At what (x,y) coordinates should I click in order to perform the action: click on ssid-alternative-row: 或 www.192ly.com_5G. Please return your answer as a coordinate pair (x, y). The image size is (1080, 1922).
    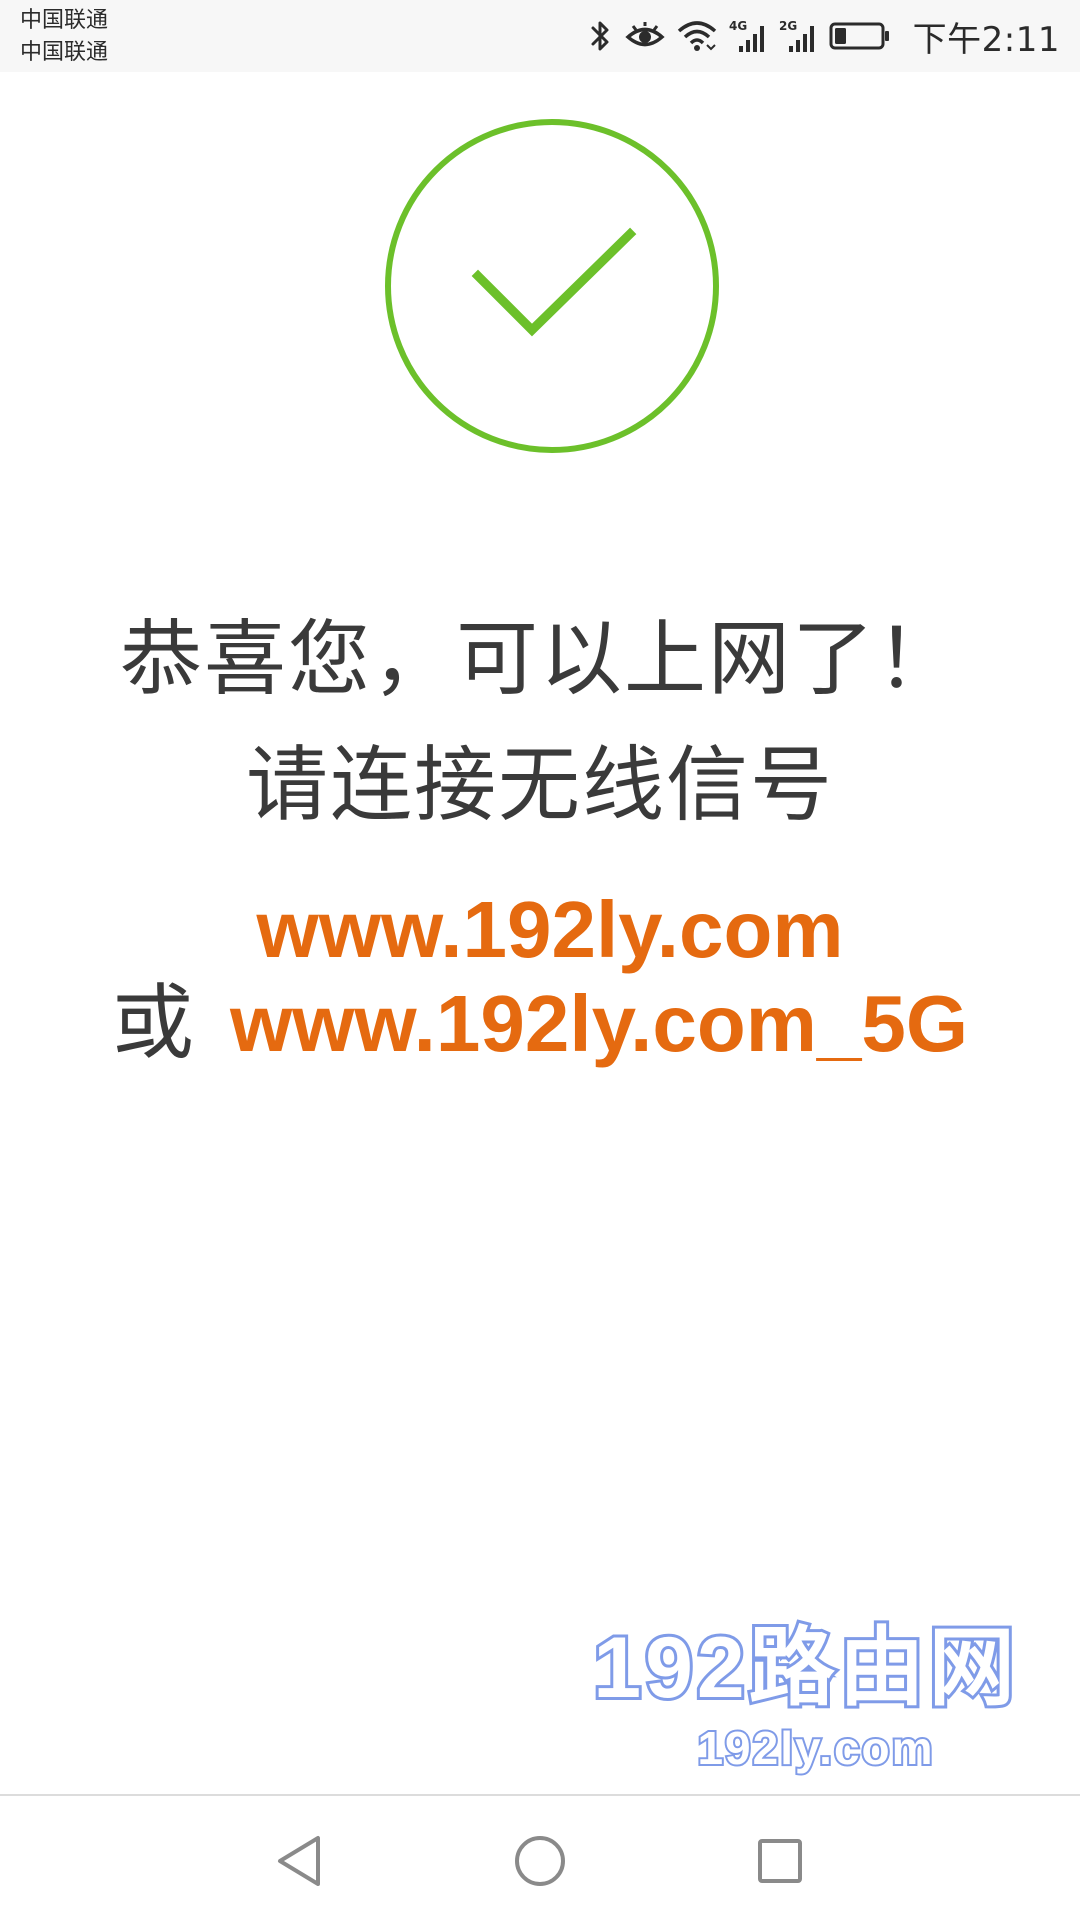
    Looking at the image, I should click on (540, 1024).